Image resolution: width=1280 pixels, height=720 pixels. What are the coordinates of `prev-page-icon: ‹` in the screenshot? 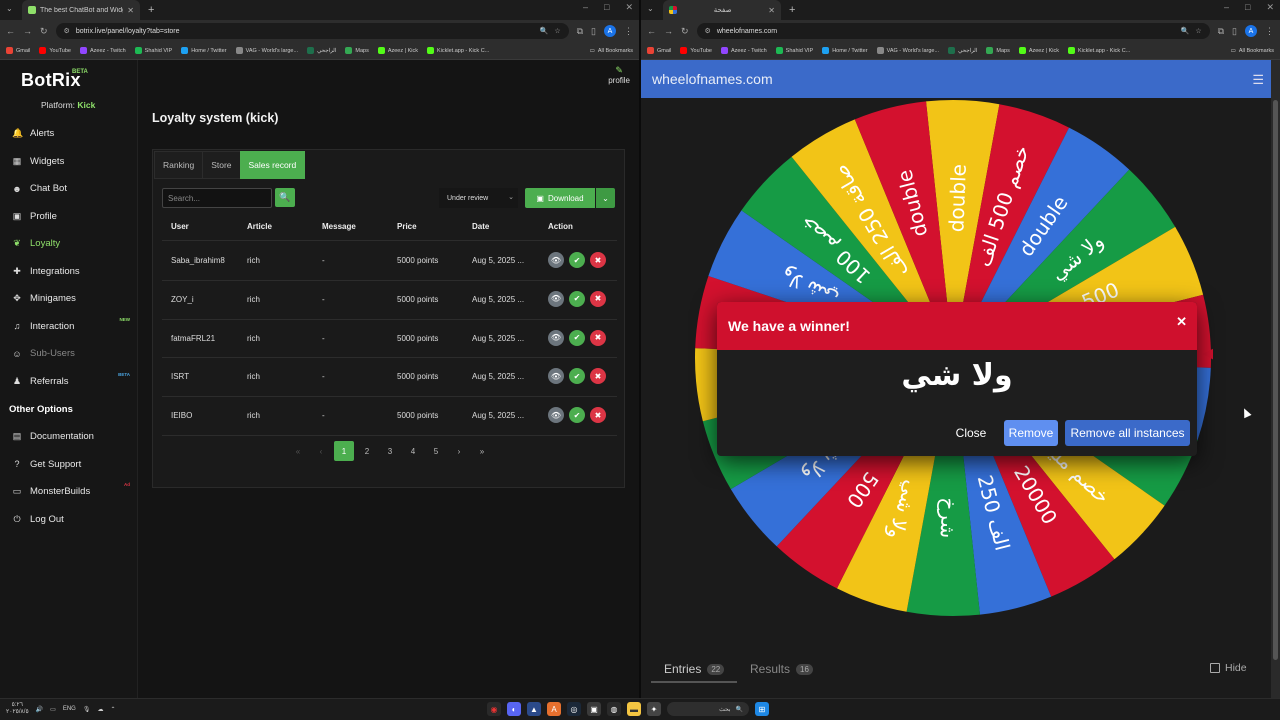 It's located at (321, 451).